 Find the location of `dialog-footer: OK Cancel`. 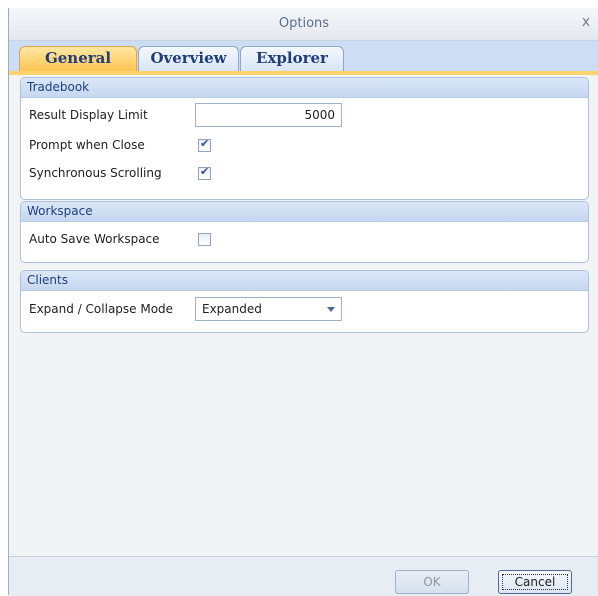

dialog-footer: OK Cancel is located at coordinates (303, 576).